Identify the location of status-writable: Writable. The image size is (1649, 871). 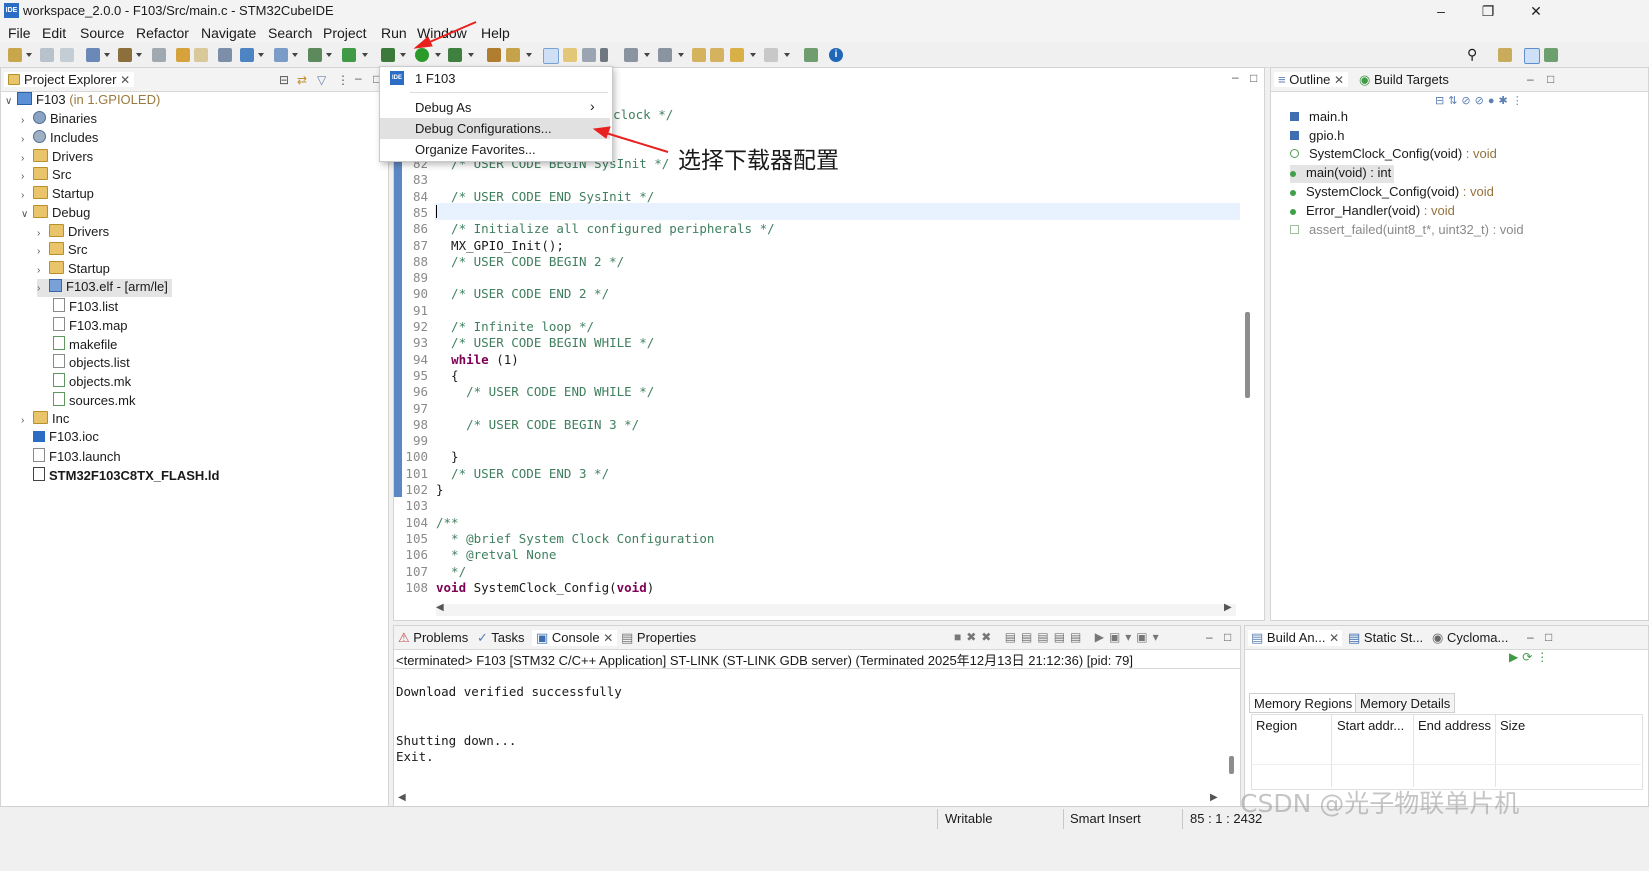
(969, 818).